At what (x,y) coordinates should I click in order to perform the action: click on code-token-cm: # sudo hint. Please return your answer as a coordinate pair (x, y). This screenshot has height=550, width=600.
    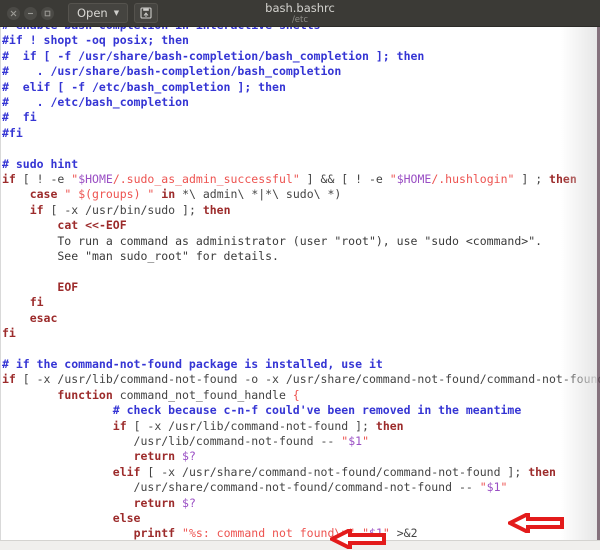
    Looking at the image, I should click on (40, 163).